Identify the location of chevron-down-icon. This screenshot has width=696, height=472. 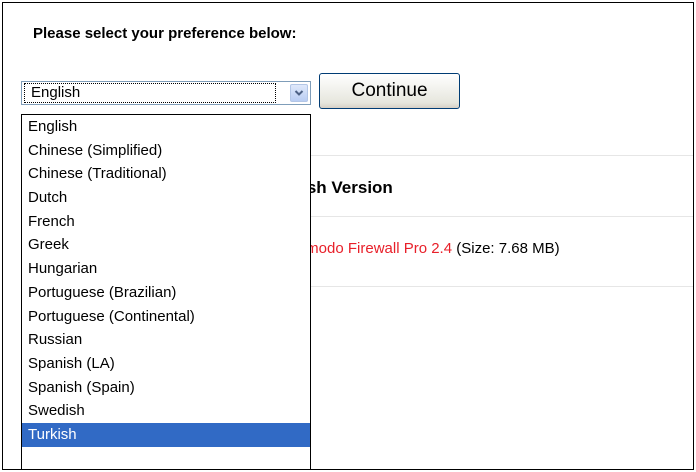
(299, 93).